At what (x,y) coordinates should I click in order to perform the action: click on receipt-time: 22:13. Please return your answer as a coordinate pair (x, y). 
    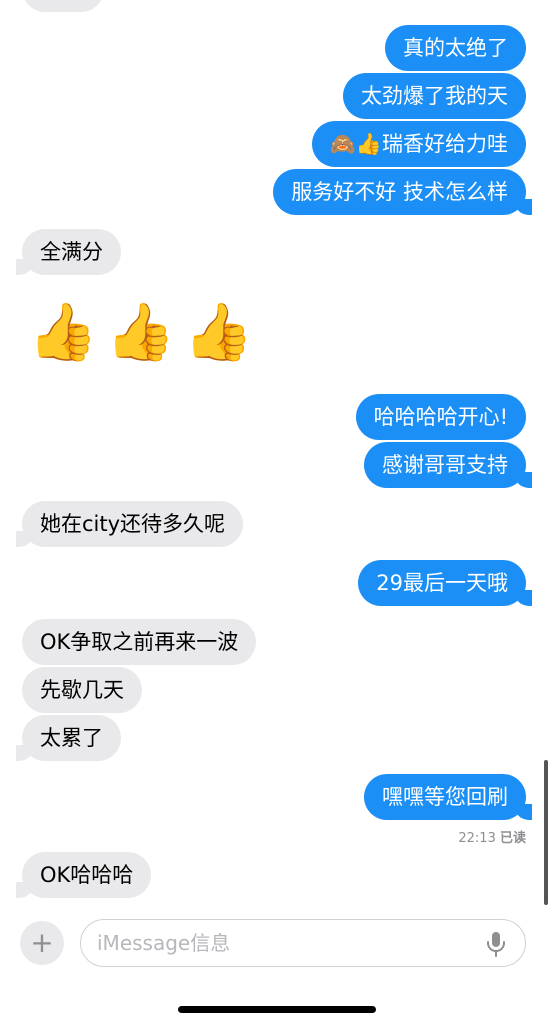
    Looking at the image, I should click on (477, 838).